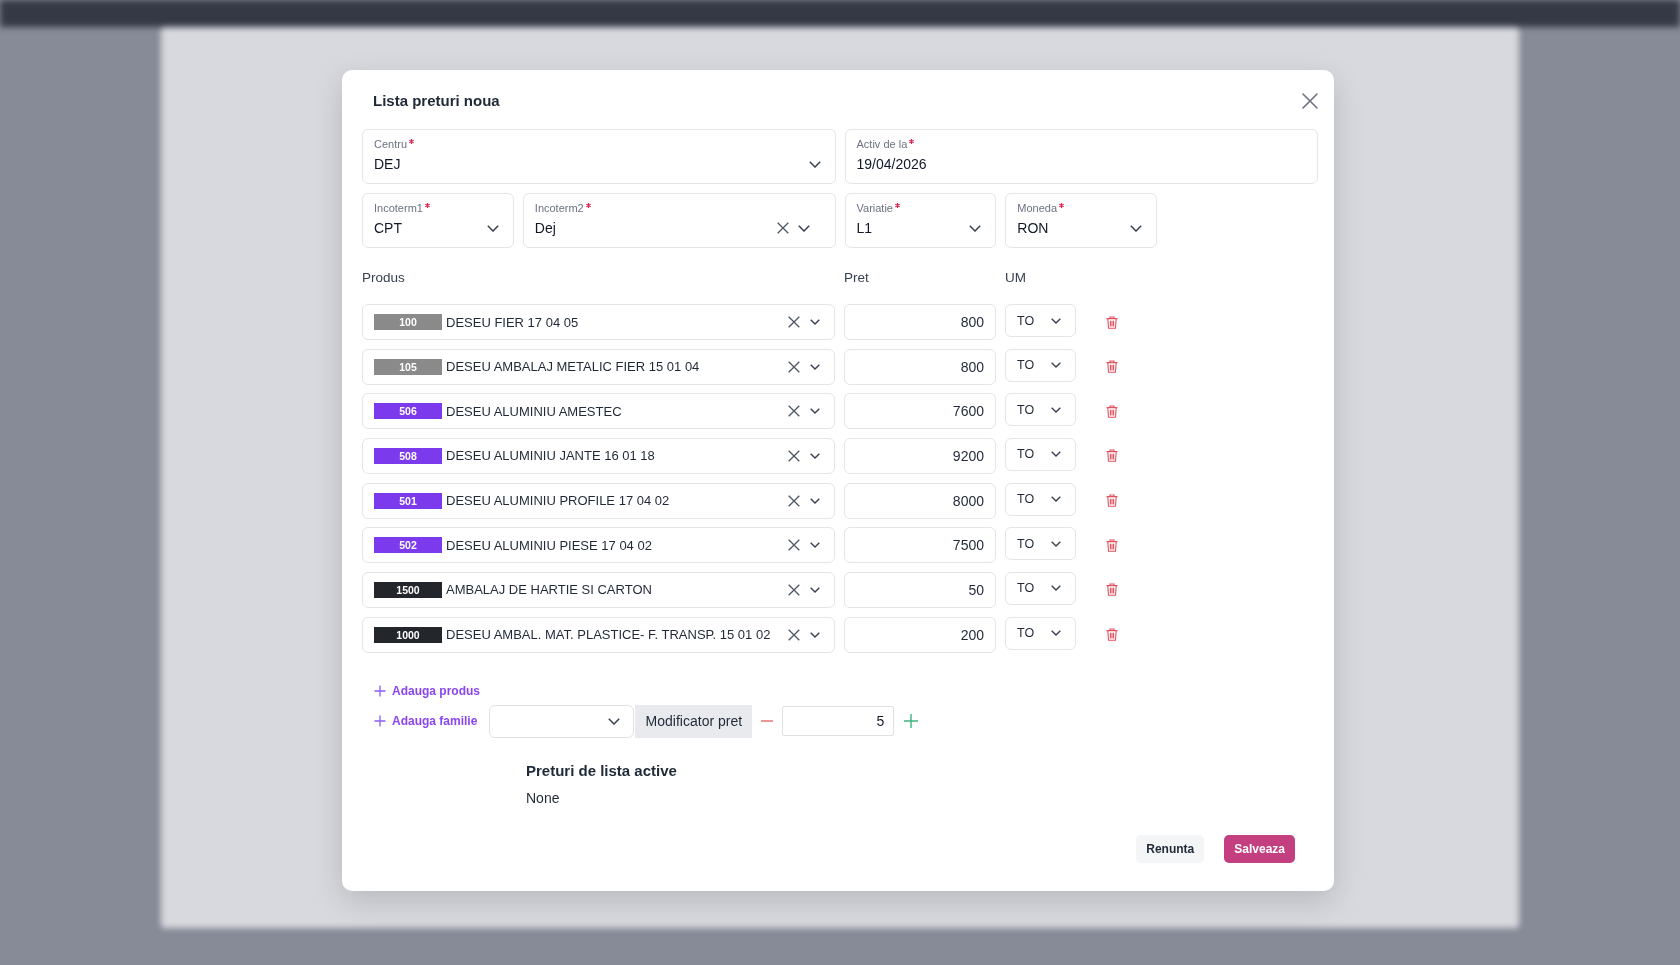  What do you see at coordinates (598, 322) in the screenshot?
I see `product-select: 100 DESEU FIER 17 04 05` at bounding box center [598, 322].